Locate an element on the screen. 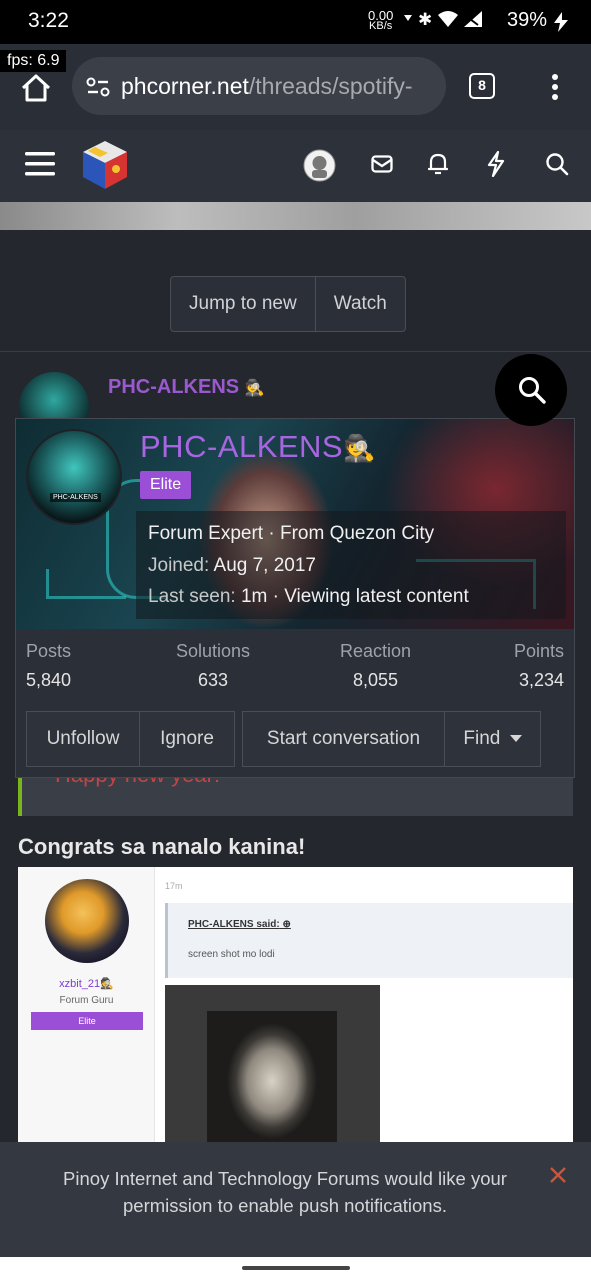 This screenshot has width=591, height=1280. screenshot-phone-image is located at coordinates (272, 1063).